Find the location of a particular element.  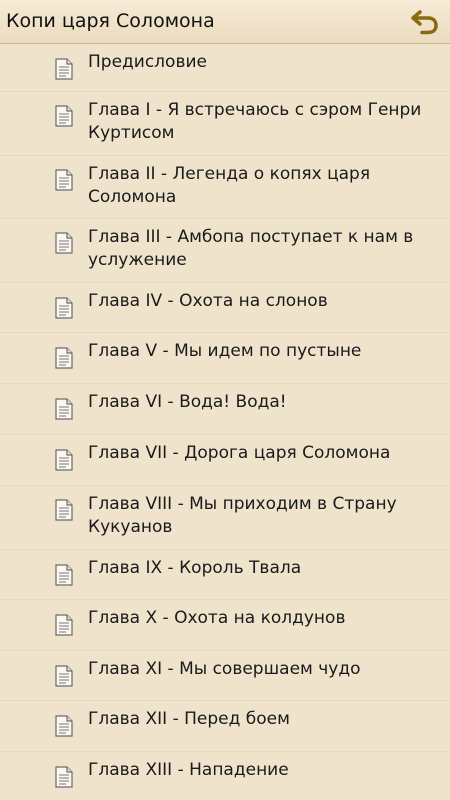

chapter-label: Глава X - Охота на колдунов is located at coordinates (217, 618).